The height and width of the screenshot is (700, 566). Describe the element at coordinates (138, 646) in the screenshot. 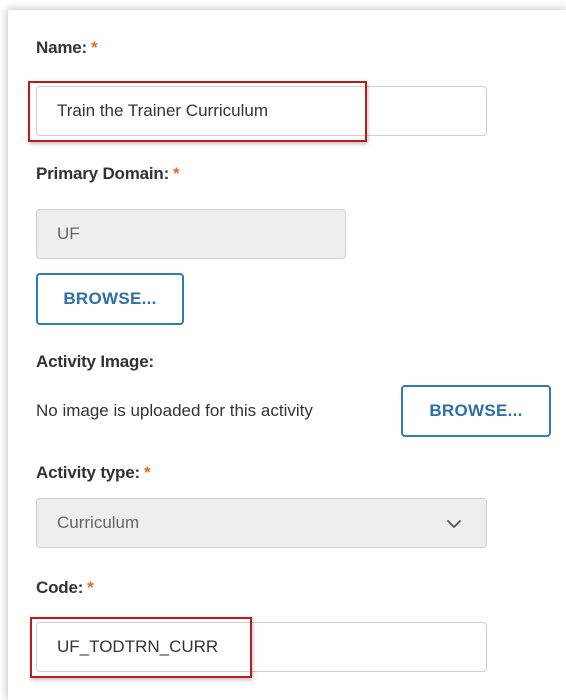

I see `code-input-value: UF_TODTRN_CURR` at that location.